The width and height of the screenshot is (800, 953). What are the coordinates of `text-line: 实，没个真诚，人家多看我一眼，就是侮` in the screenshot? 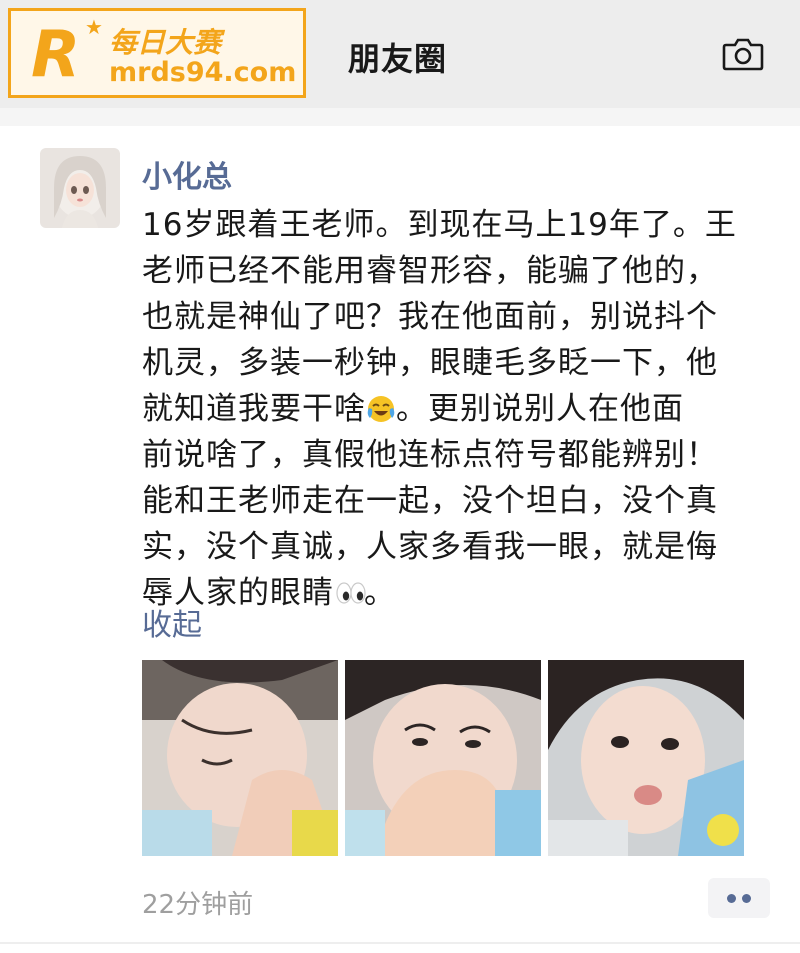 It's located at (430, 547).